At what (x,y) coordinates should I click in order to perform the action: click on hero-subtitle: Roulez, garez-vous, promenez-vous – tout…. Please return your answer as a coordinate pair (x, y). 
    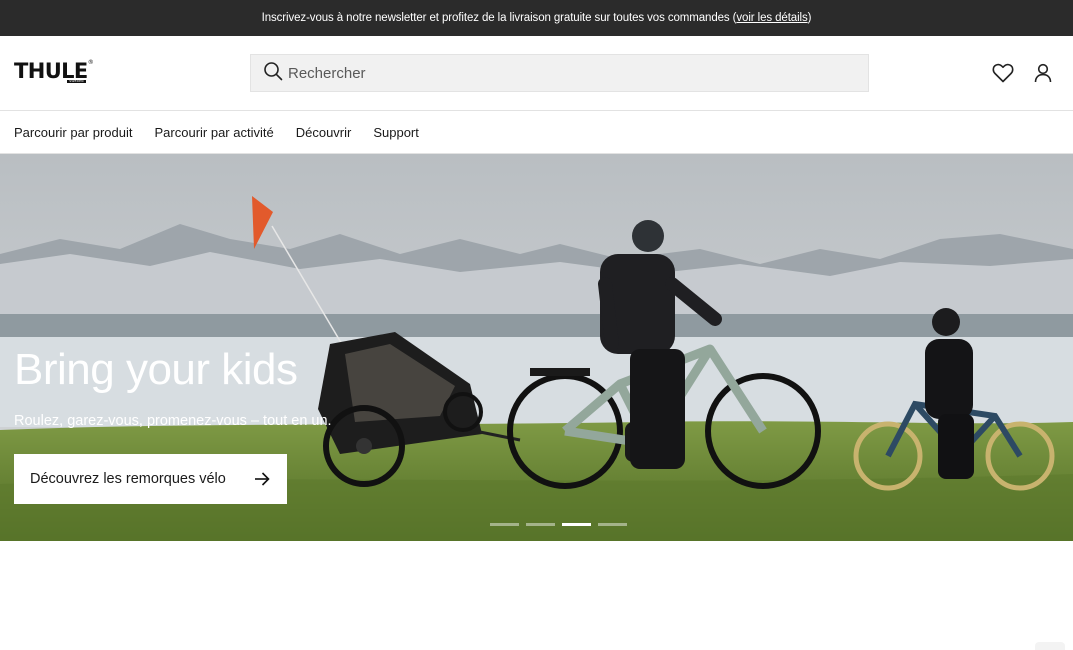
    Looking at the image, I should click on (173, 421).